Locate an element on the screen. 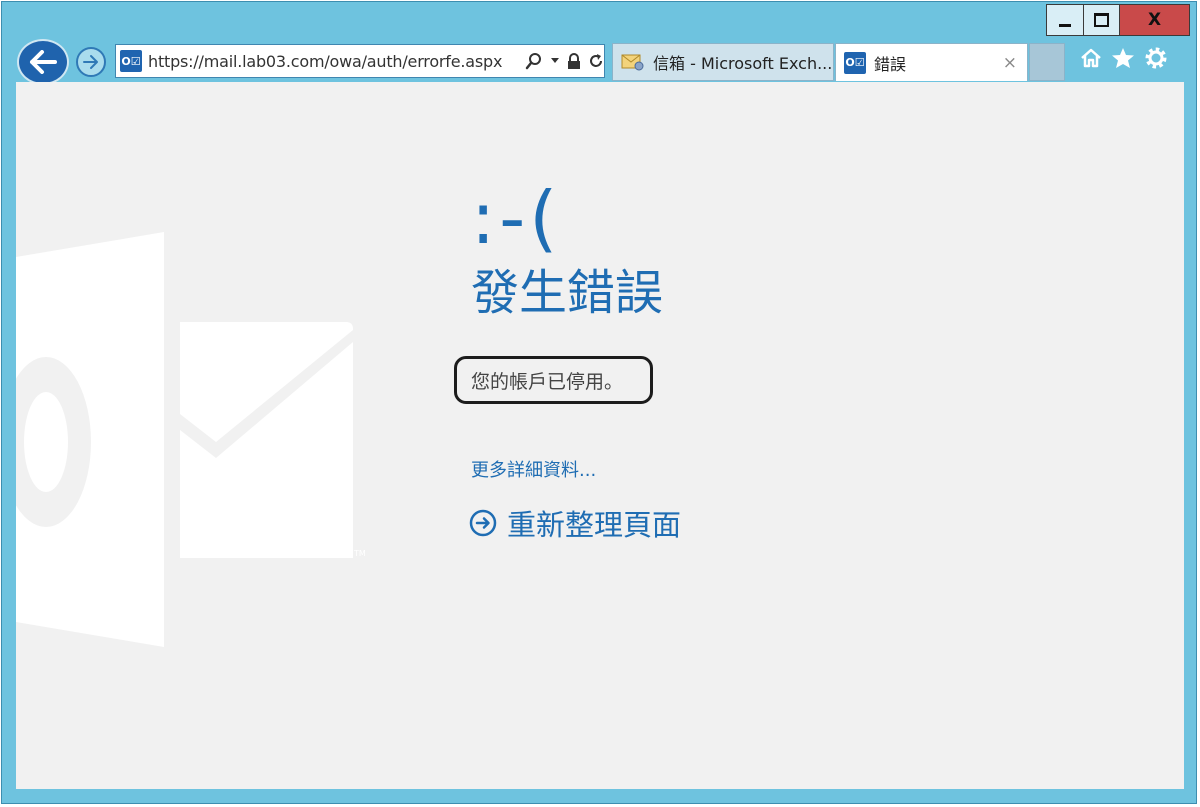 The width and height of the screenshot is (1200, 807). window-controls: X is located at coordinates (1118, 20).